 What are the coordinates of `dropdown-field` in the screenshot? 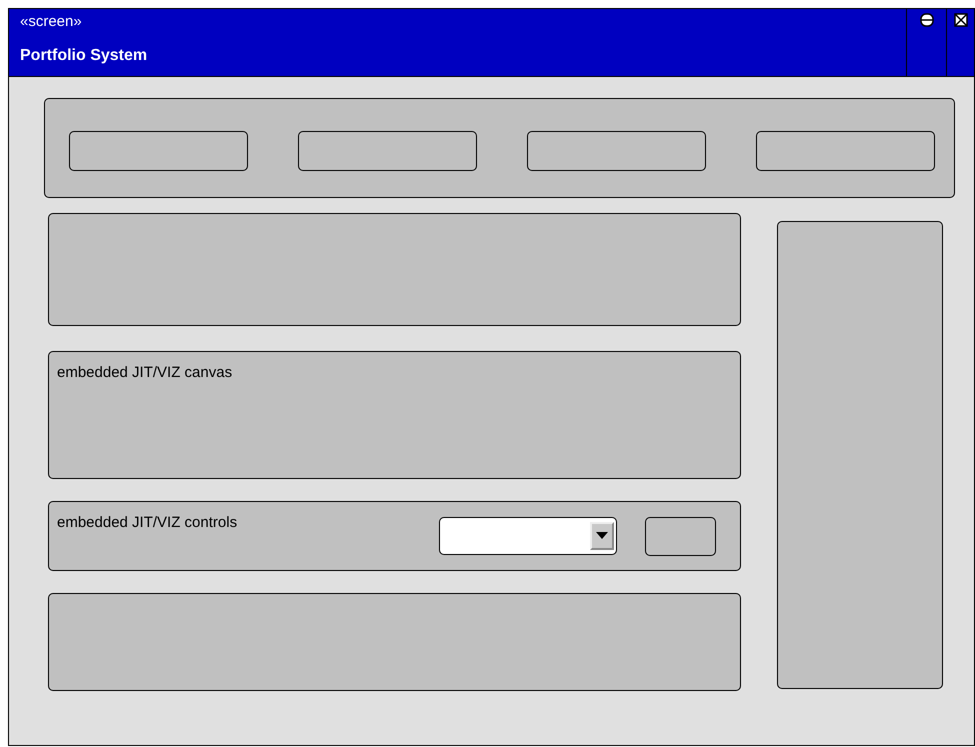 It's located at (528, 536).